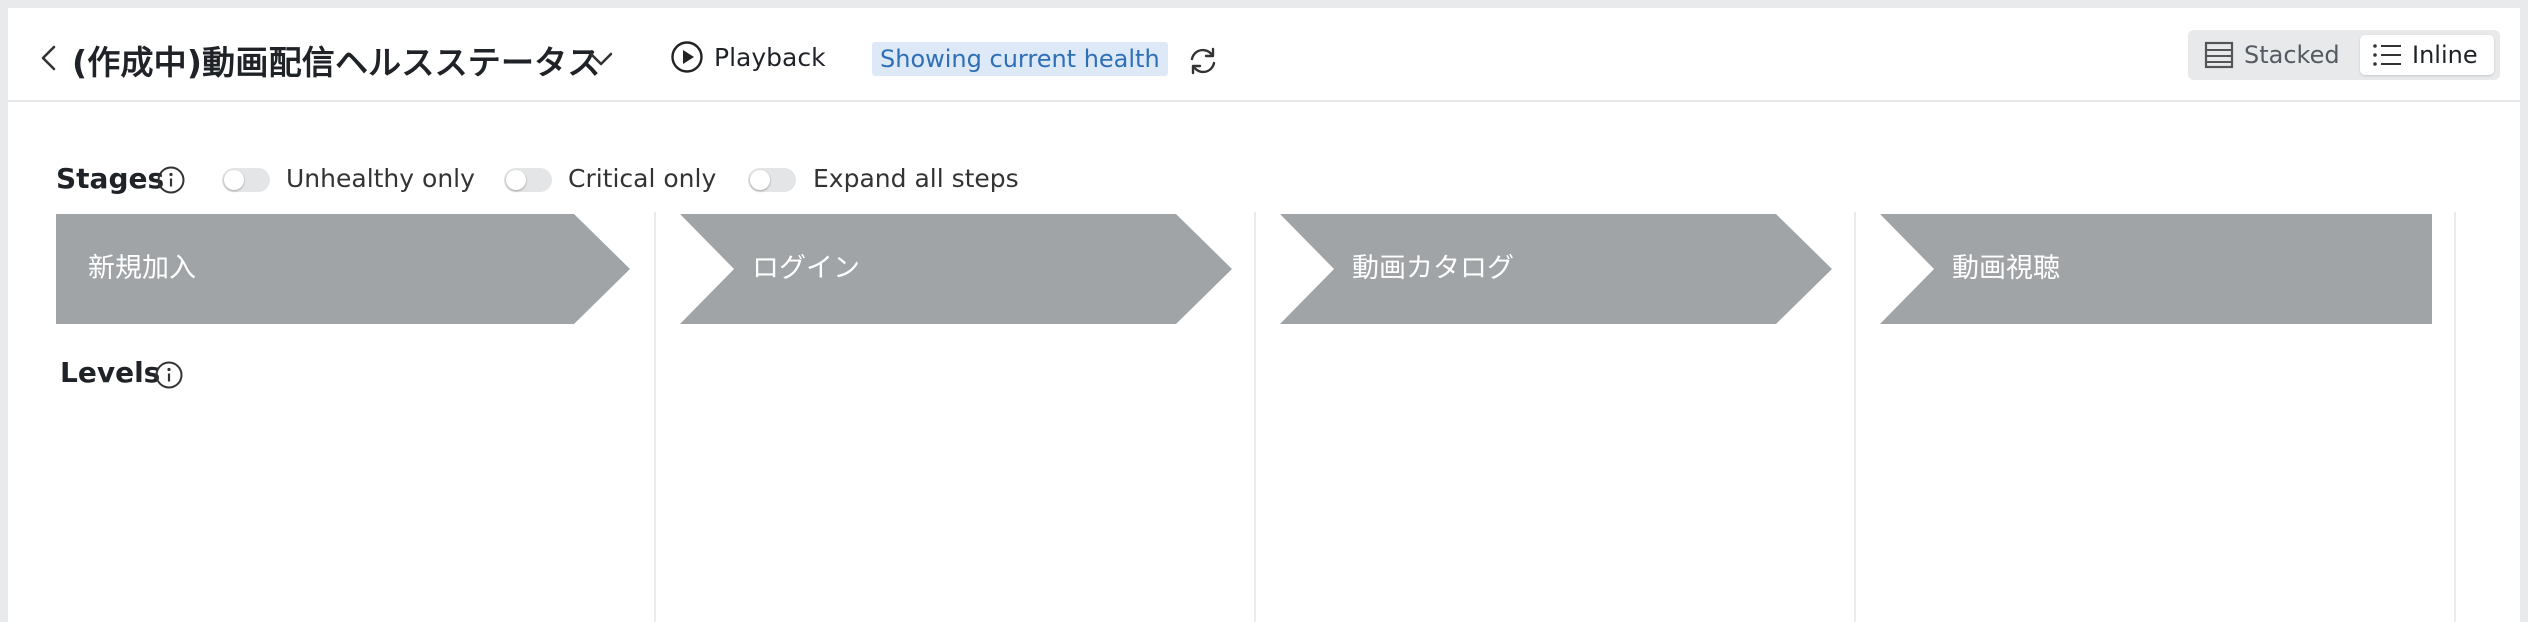 This screenshot has width=2528, height=622. Describe the element at coordinates (2006, 268) in the screenshot. I see `stage-label: 動画視聴` at that location.